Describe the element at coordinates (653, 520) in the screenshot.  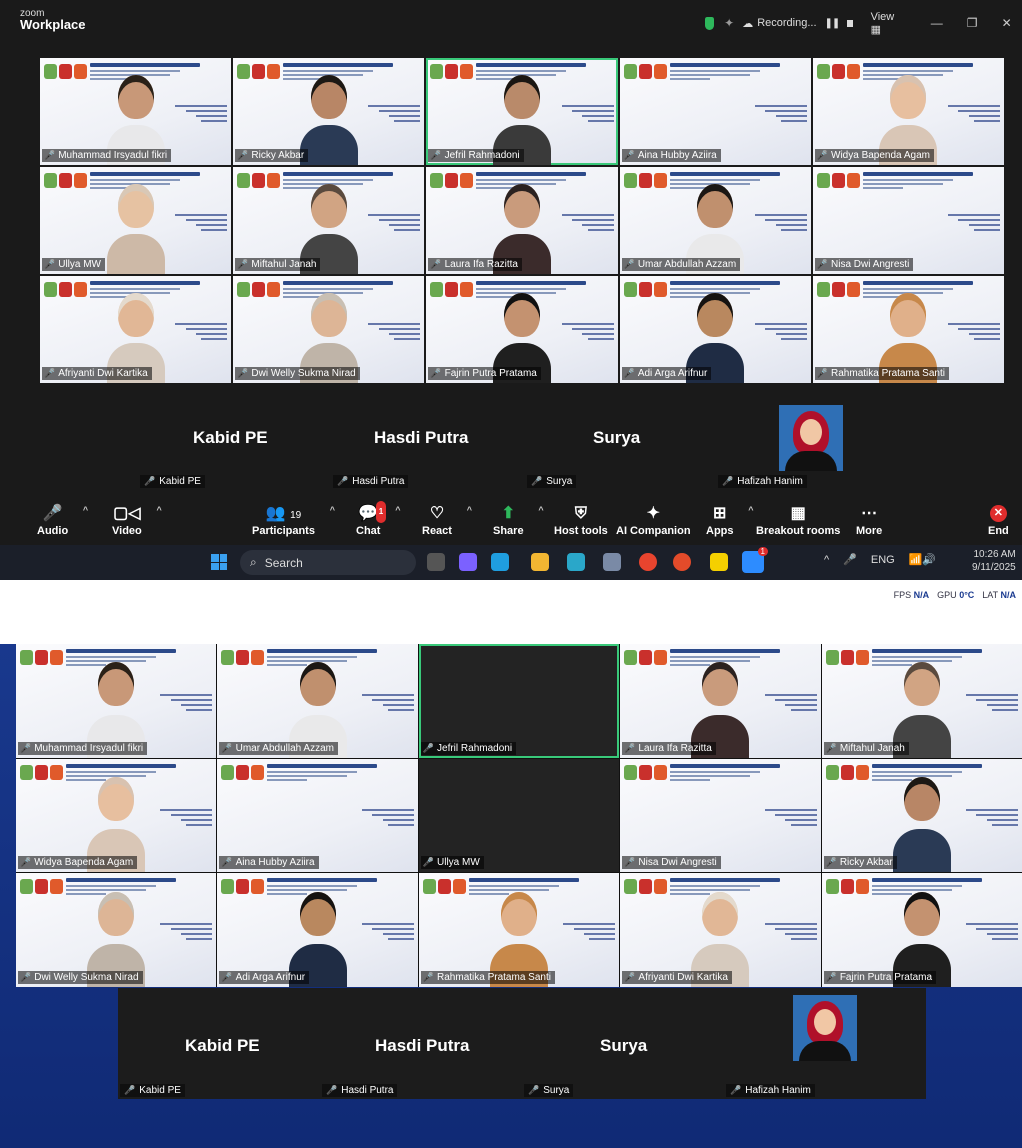
I see `ai-companion-button: ✦ AI Companion` at that location.